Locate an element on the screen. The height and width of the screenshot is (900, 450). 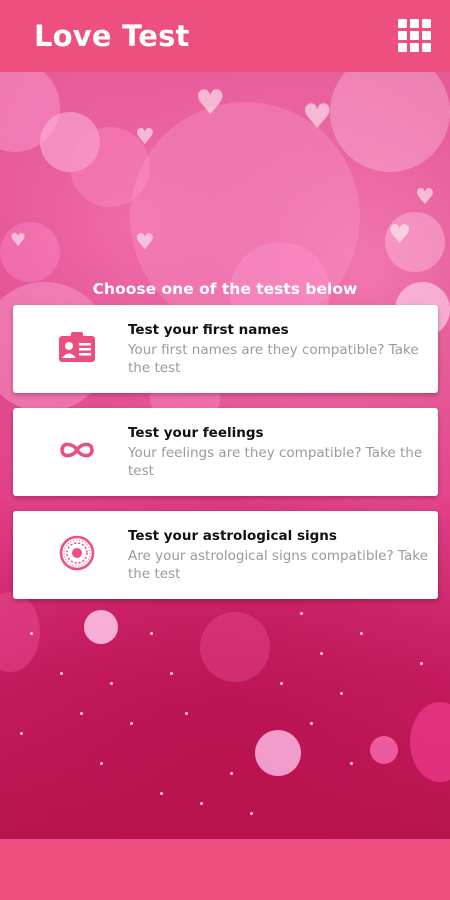
app-bar: Love Test is located at coordinates (225, 36).